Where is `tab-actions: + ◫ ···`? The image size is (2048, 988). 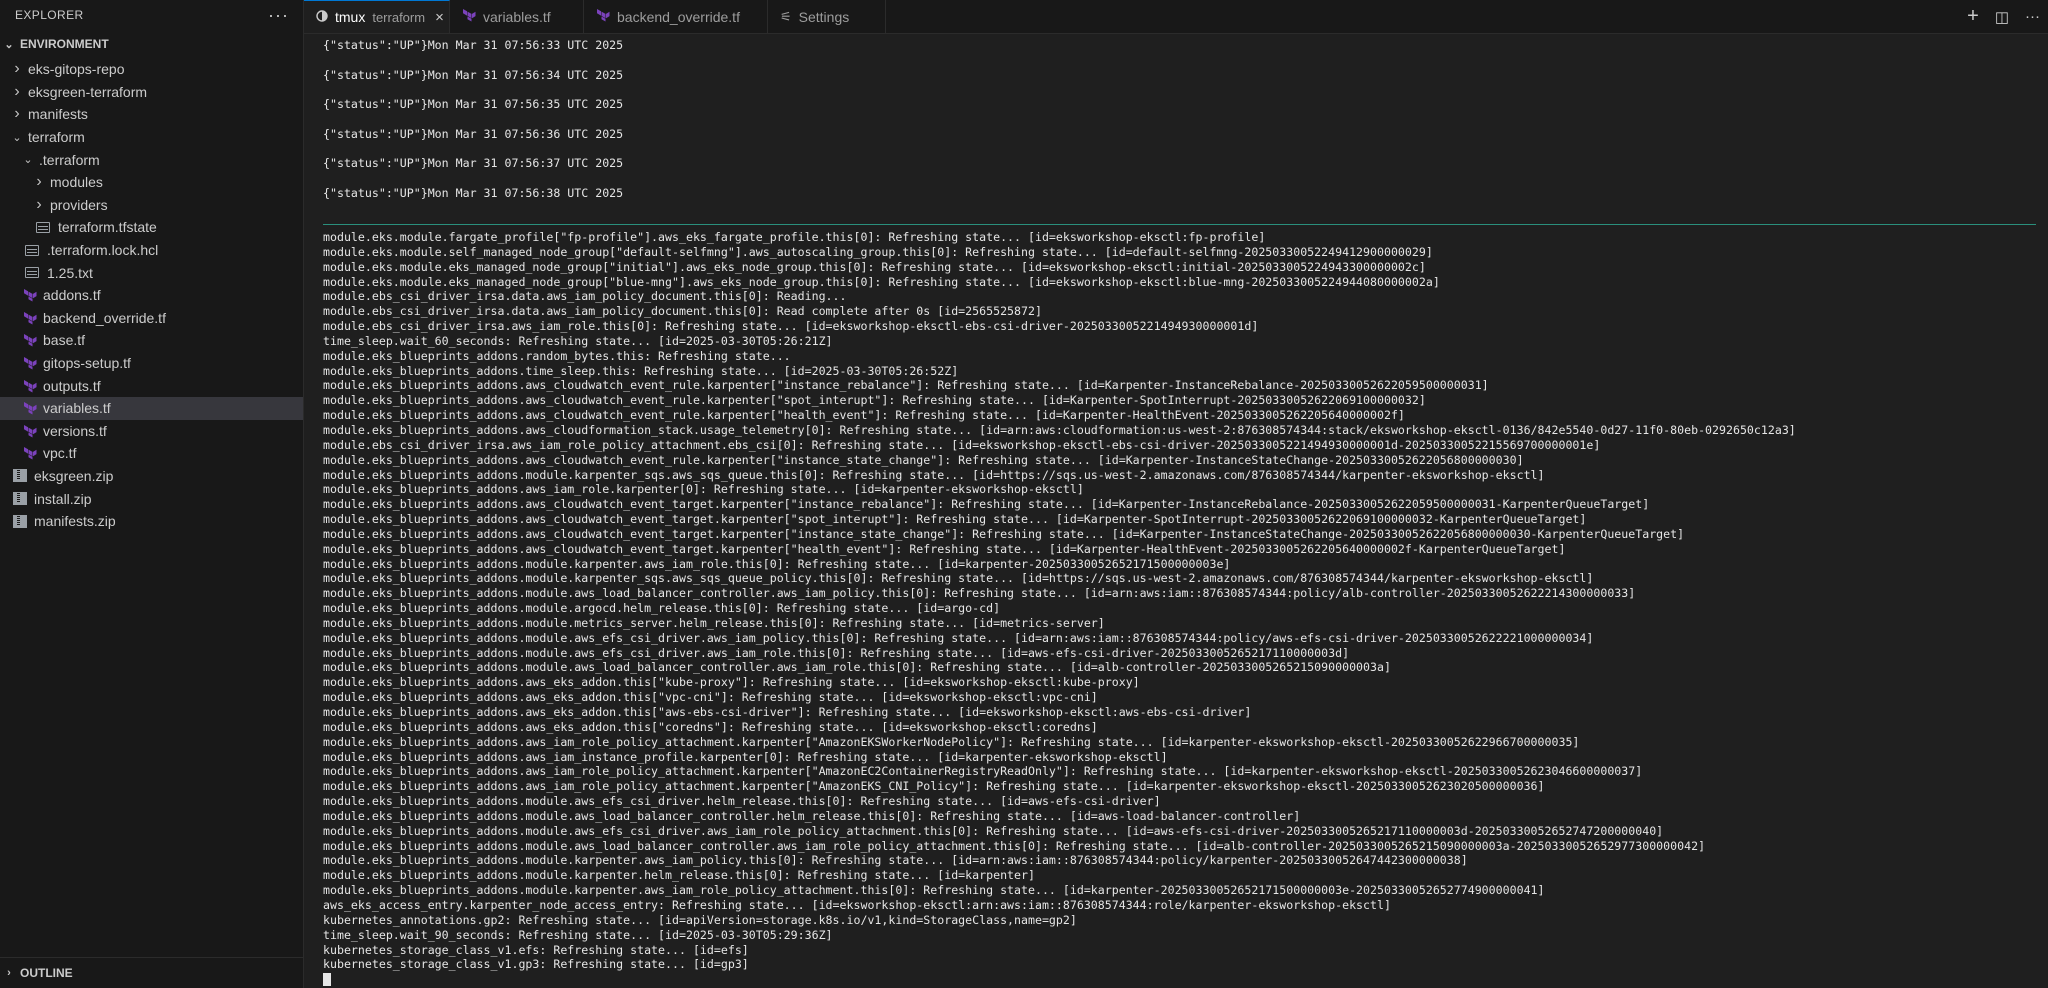
tab-actions: + ◫ ··· is located at coordinates (2003, 16).